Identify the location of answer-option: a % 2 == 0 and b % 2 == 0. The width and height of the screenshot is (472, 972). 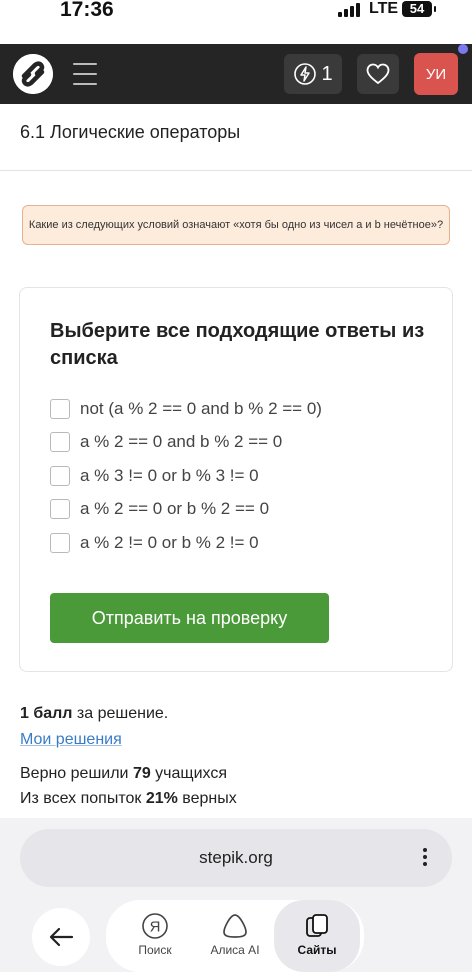
(186, 443).